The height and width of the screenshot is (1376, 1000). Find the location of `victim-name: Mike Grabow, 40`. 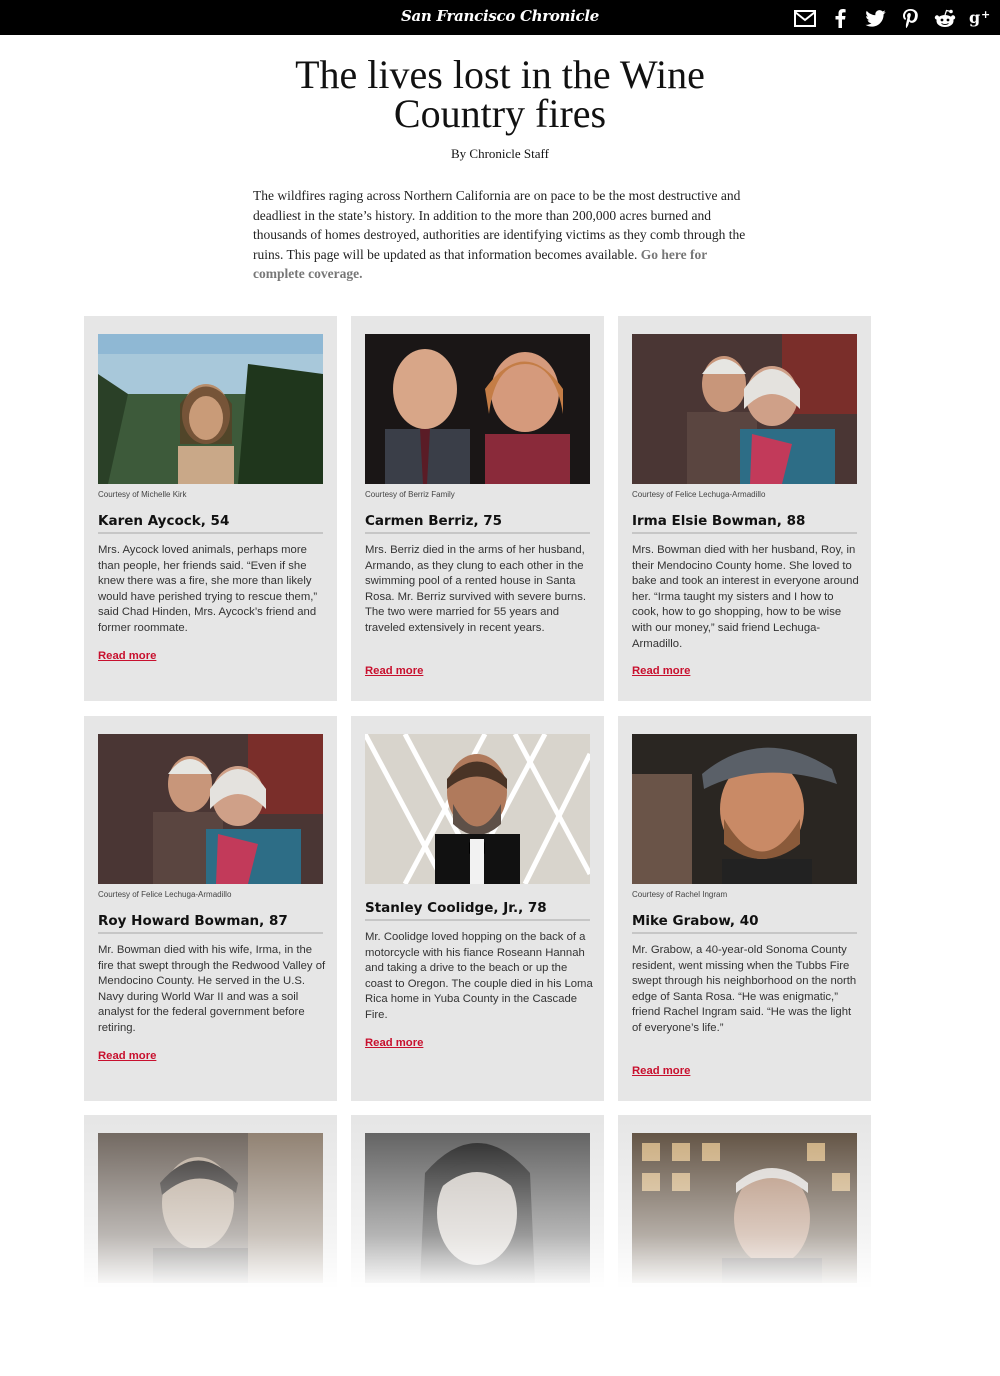

victim-name: Mike Grabow, 40 is located at coordinates (744, 923).